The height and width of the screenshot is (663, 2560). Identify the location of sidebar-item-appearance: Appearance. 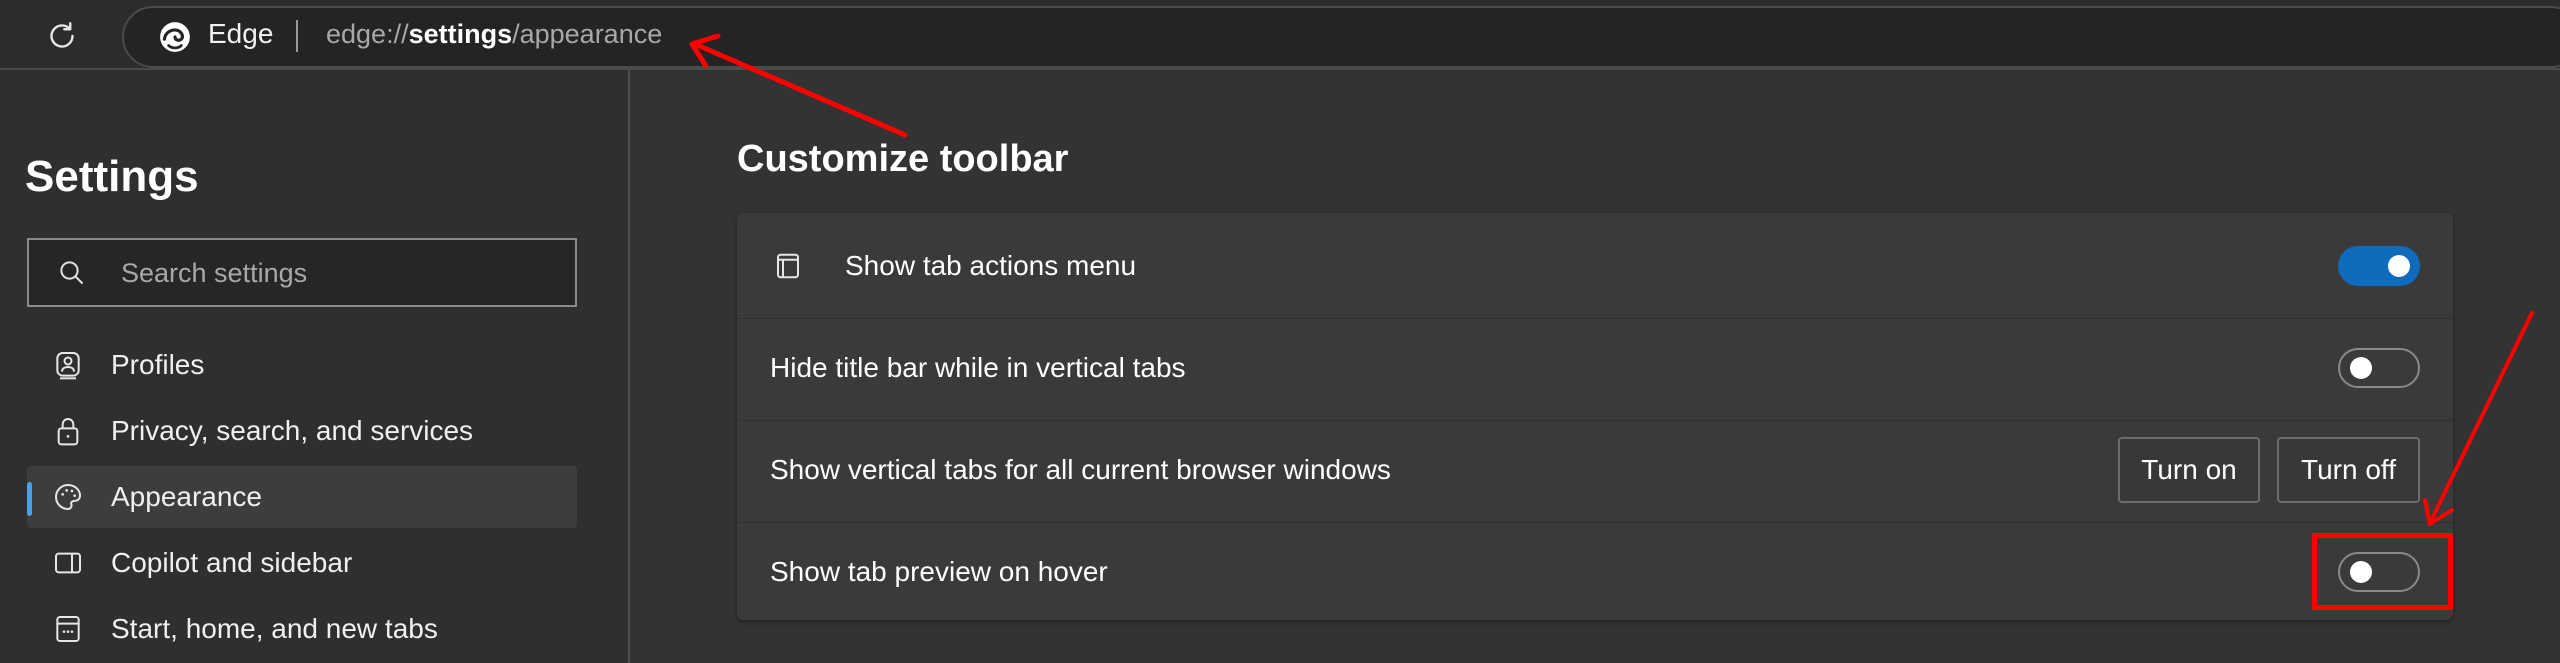
(302, 497).